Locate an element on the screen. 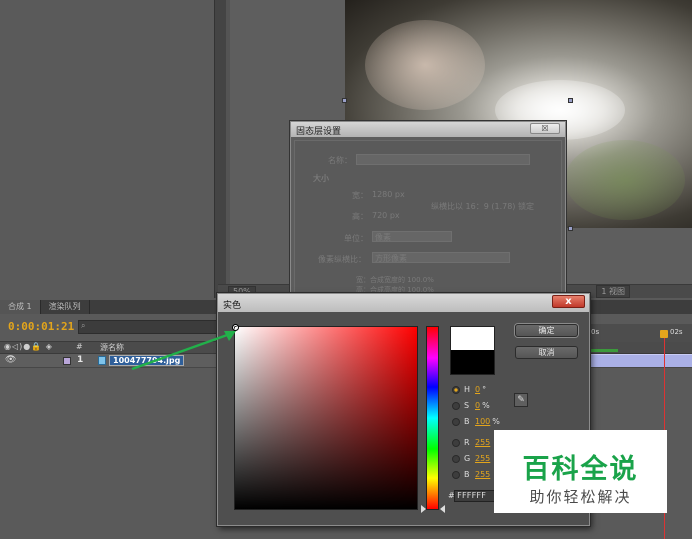  solid-name-input is located at coordinates (443, 159).